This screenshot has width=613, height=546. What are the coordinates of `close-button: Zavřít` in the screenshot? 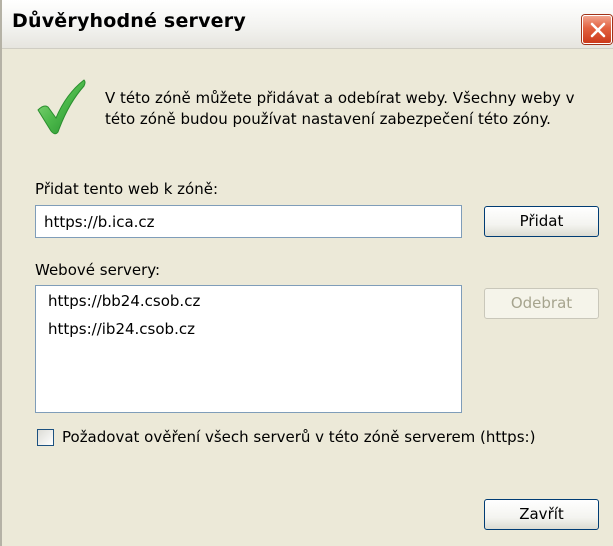 It's located at (541, 514).